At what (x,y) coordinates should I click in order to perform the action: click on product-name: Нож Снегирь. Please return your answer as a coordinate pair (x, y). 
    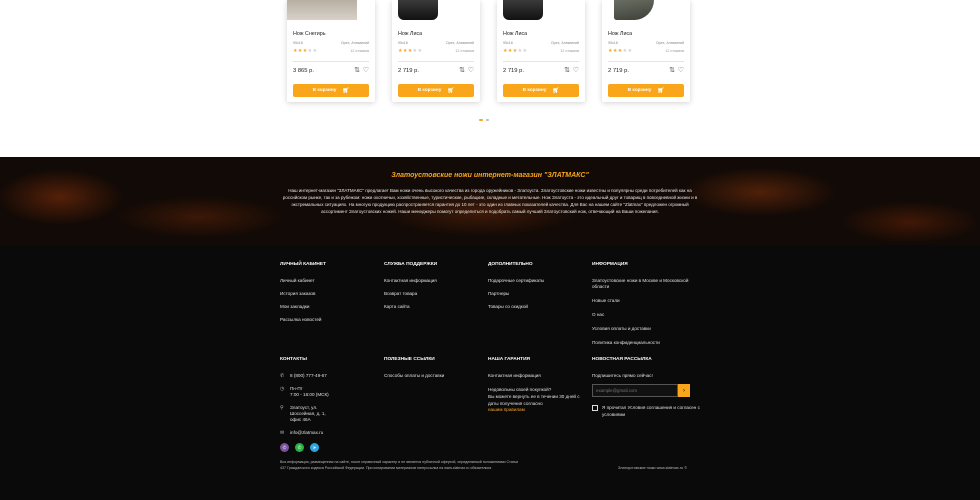
    Looking at the image, I should click on (309, 34).